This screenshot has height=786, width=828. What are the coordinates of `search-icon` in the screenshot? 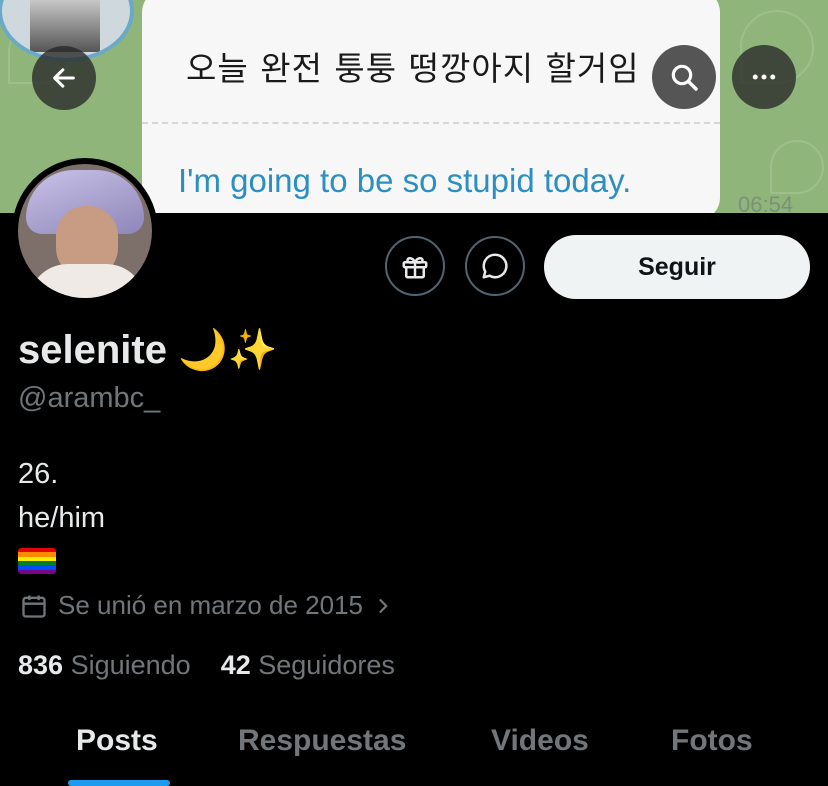 It's located at (684, 77).